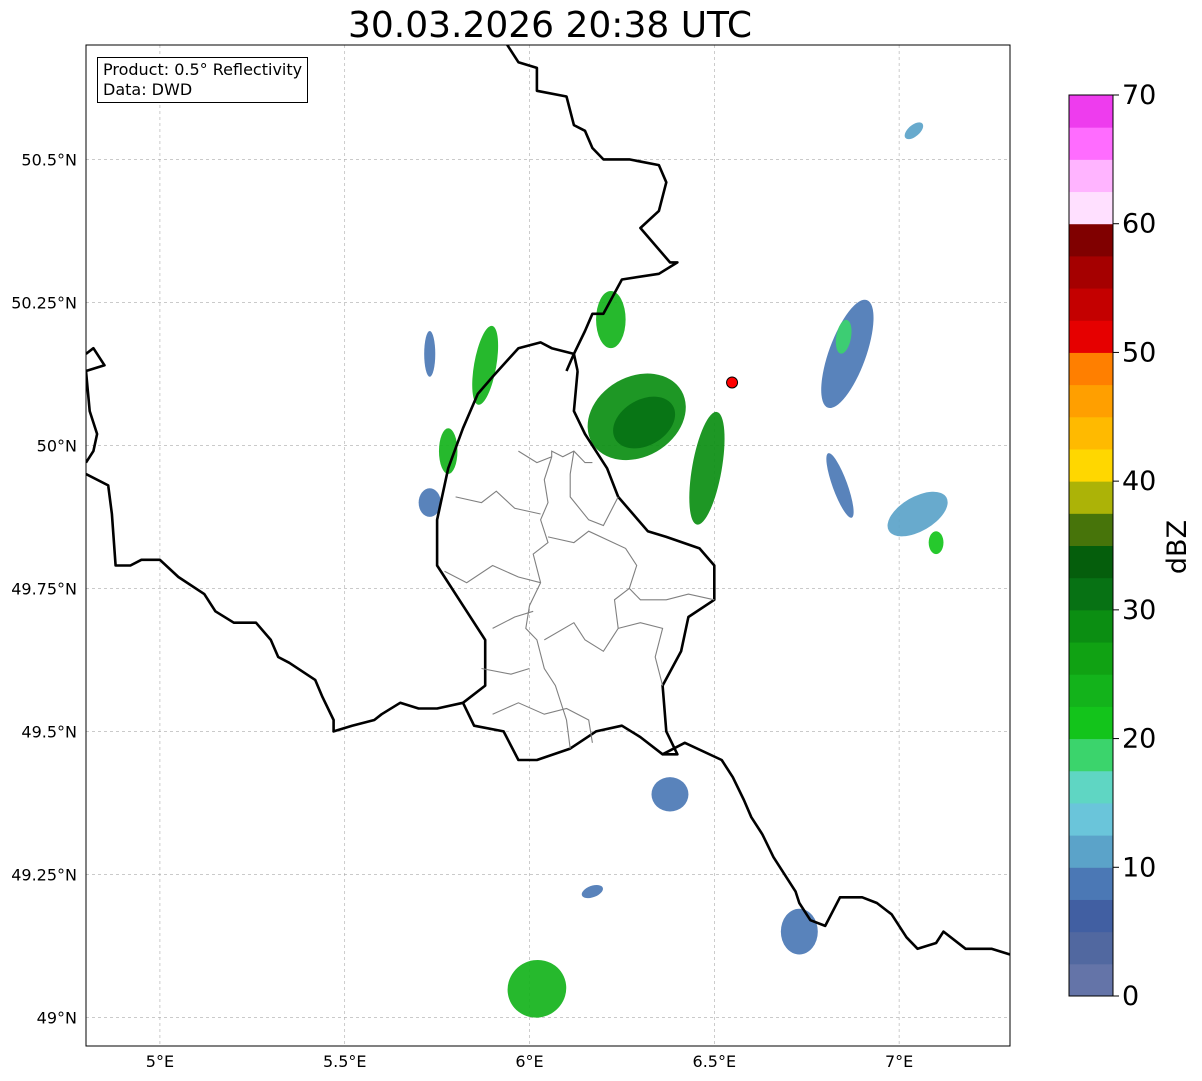 The width and height of the screenshot is (1202, 1081). I want to click on colorbar: 0 10 20 30 40 50 60 70 dBZ, so click(1130, 546).